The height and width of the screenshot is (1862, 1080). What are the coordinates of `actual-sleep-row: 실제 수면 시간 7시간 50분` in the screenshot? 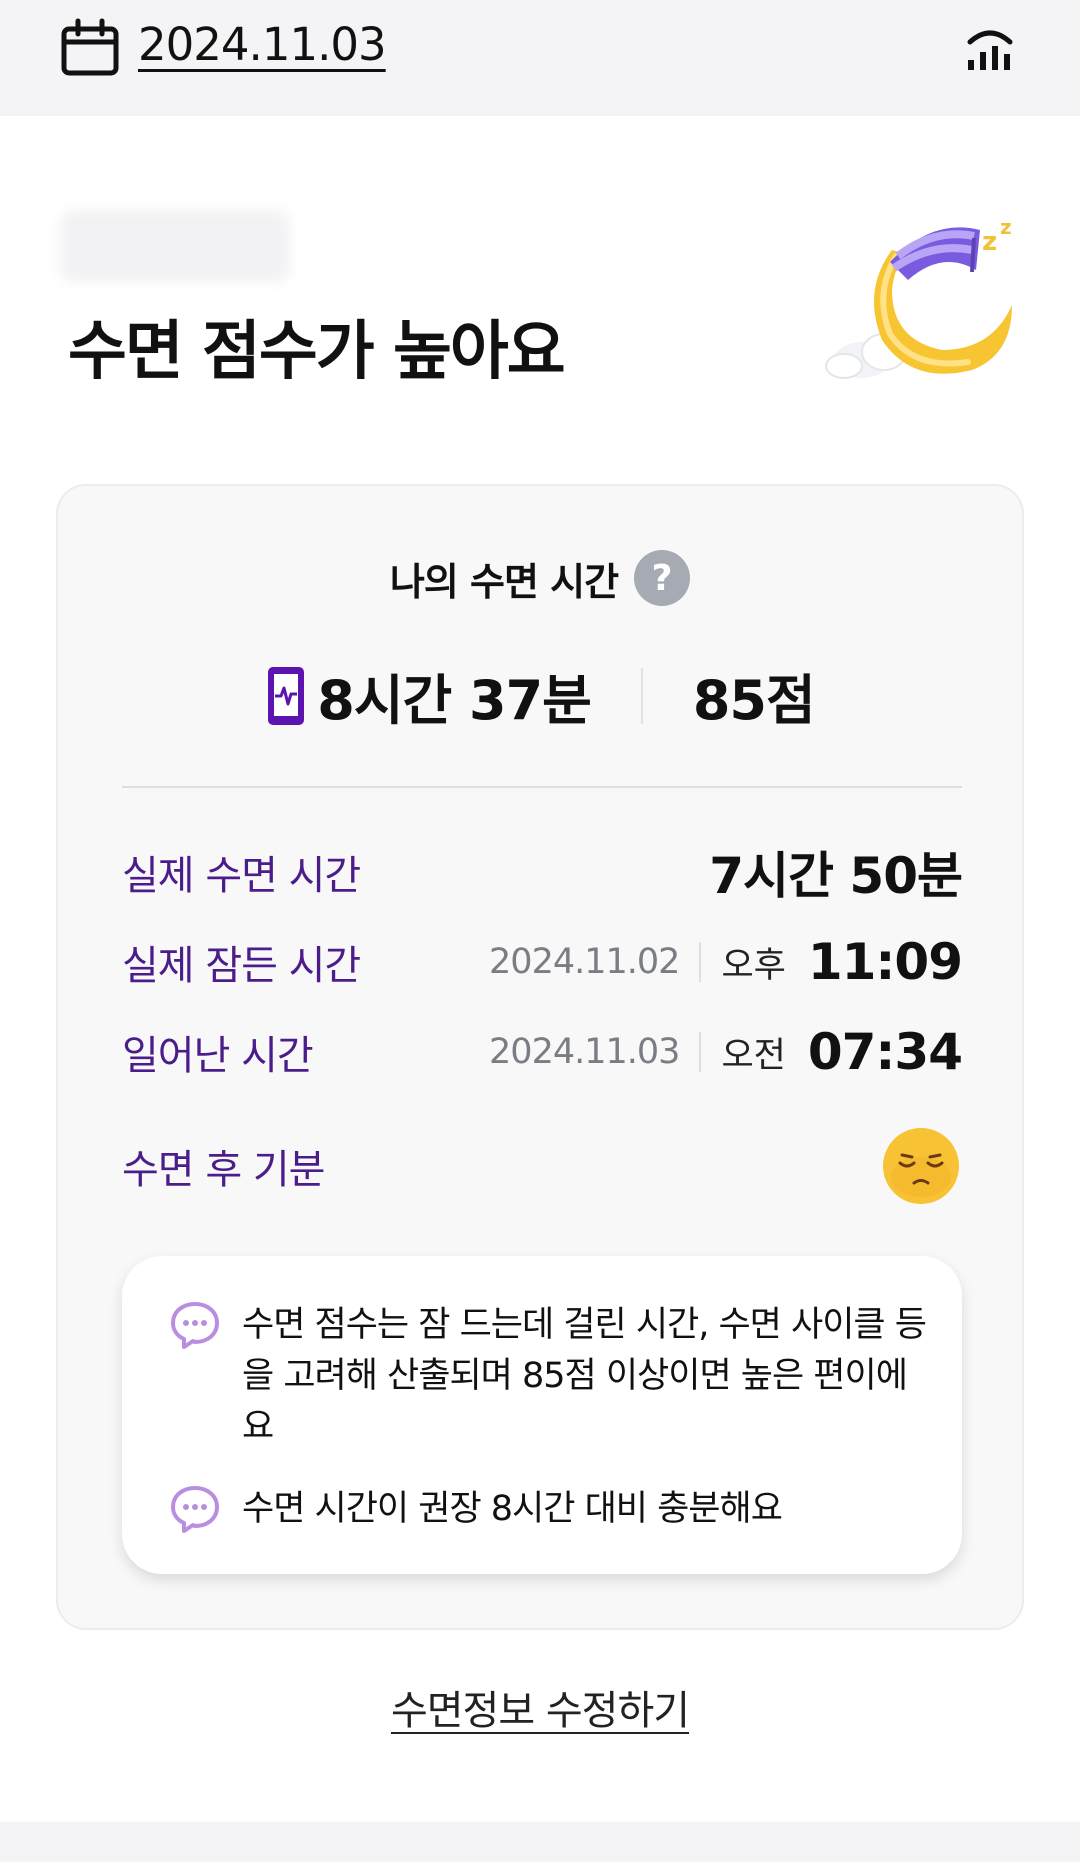 It's located at (542, 873).